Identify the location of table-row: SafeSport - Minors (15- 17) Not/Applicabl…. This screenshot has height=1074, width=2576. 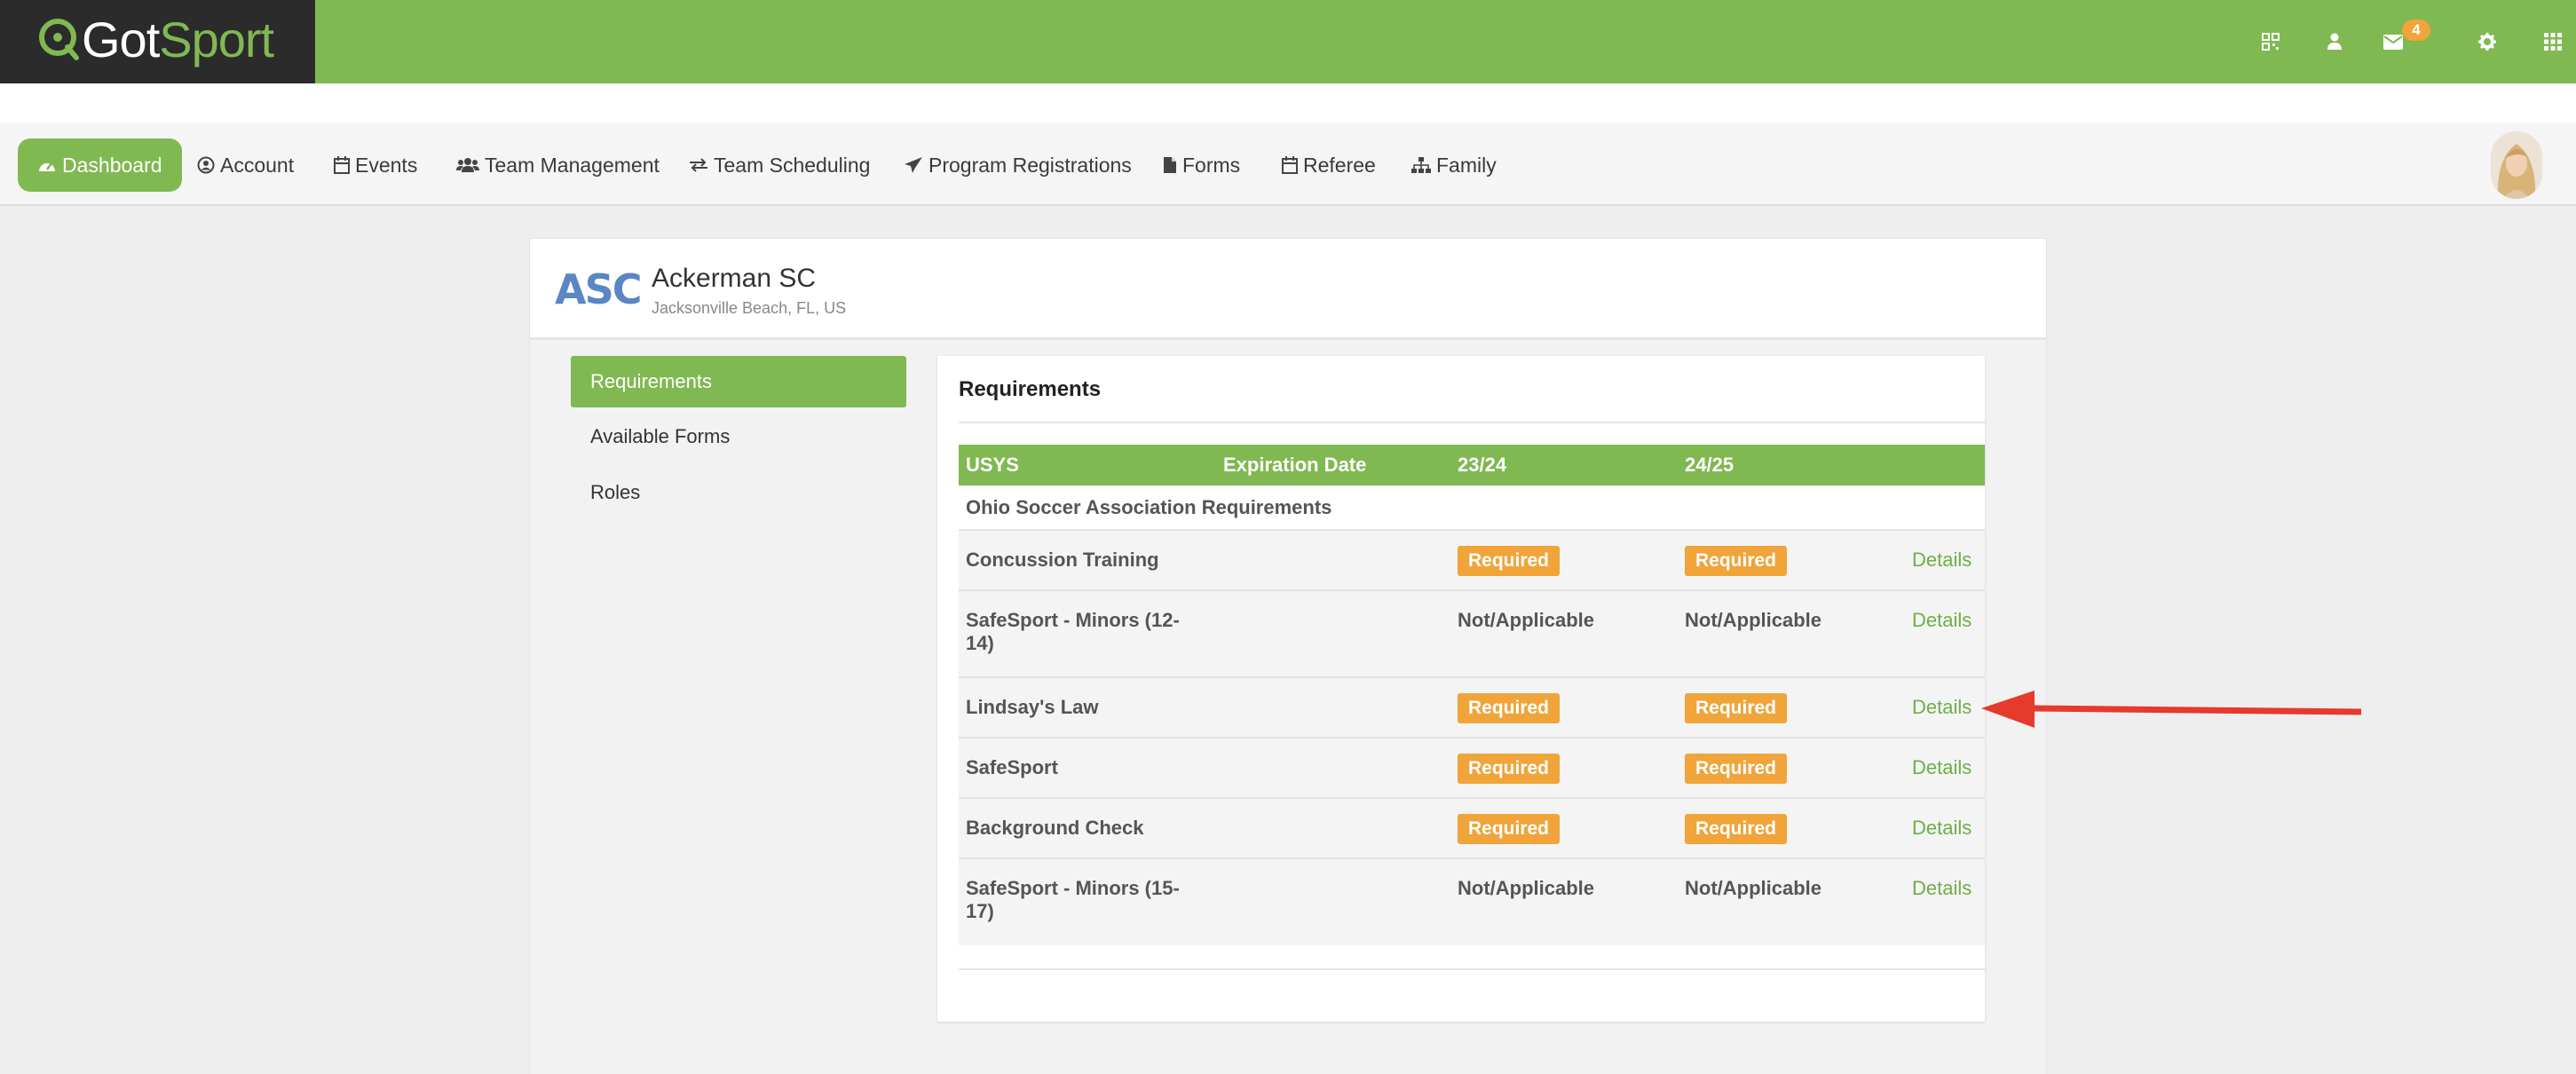
(1472, 901).